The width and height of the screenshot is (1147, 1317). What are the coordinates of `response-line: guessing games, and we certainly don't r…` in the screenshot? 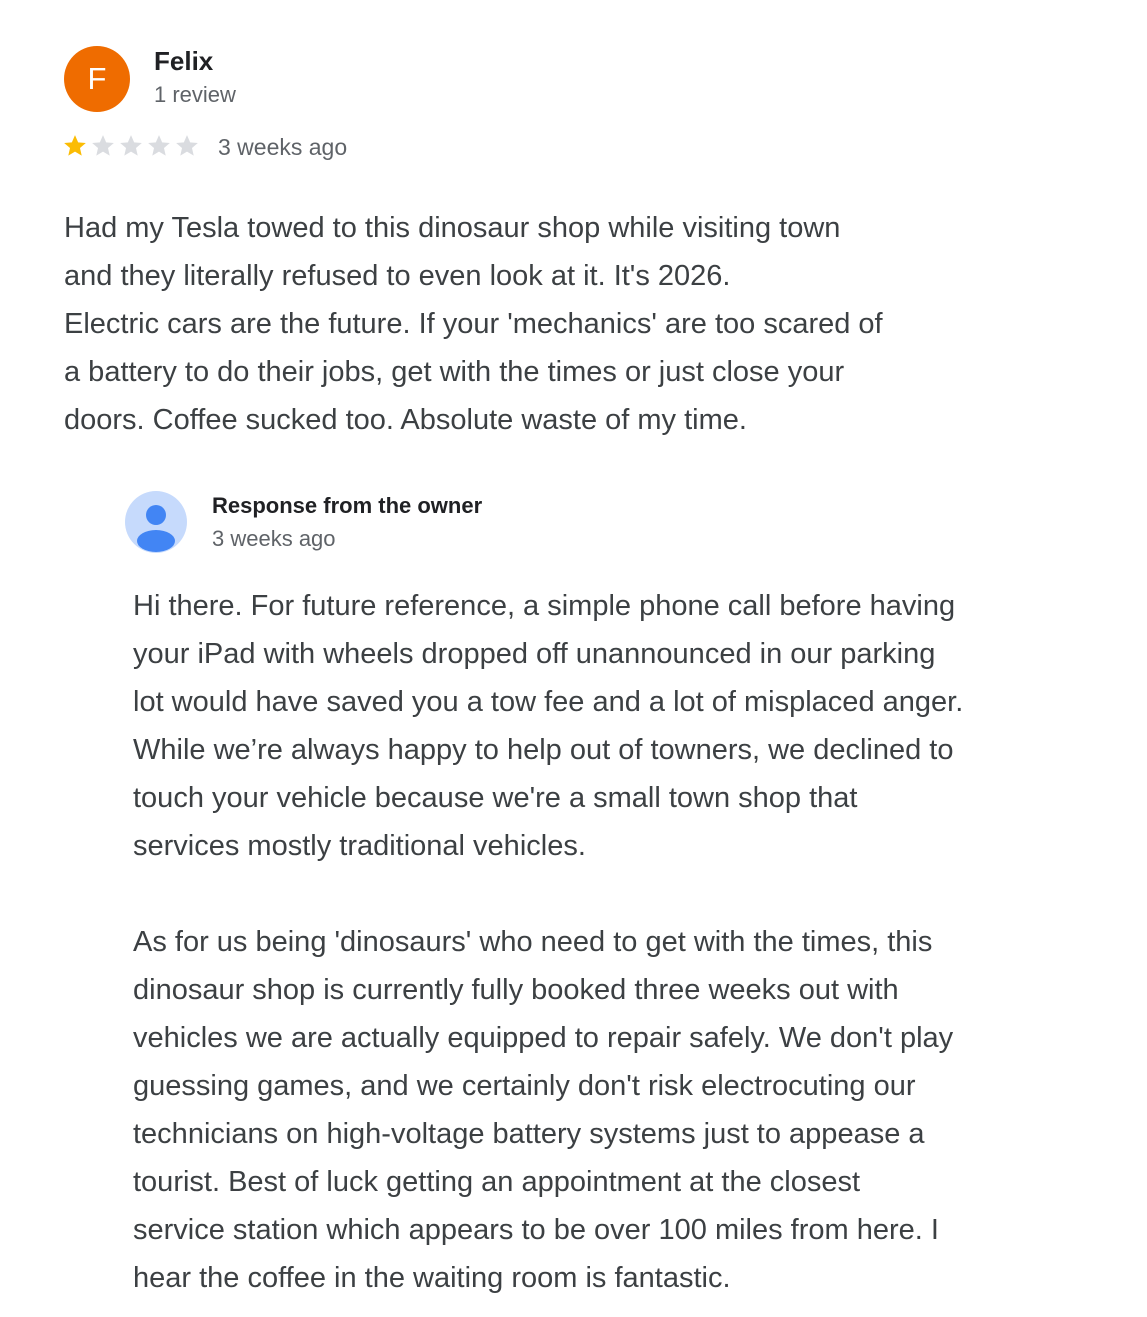 It's located at (524, 1086).